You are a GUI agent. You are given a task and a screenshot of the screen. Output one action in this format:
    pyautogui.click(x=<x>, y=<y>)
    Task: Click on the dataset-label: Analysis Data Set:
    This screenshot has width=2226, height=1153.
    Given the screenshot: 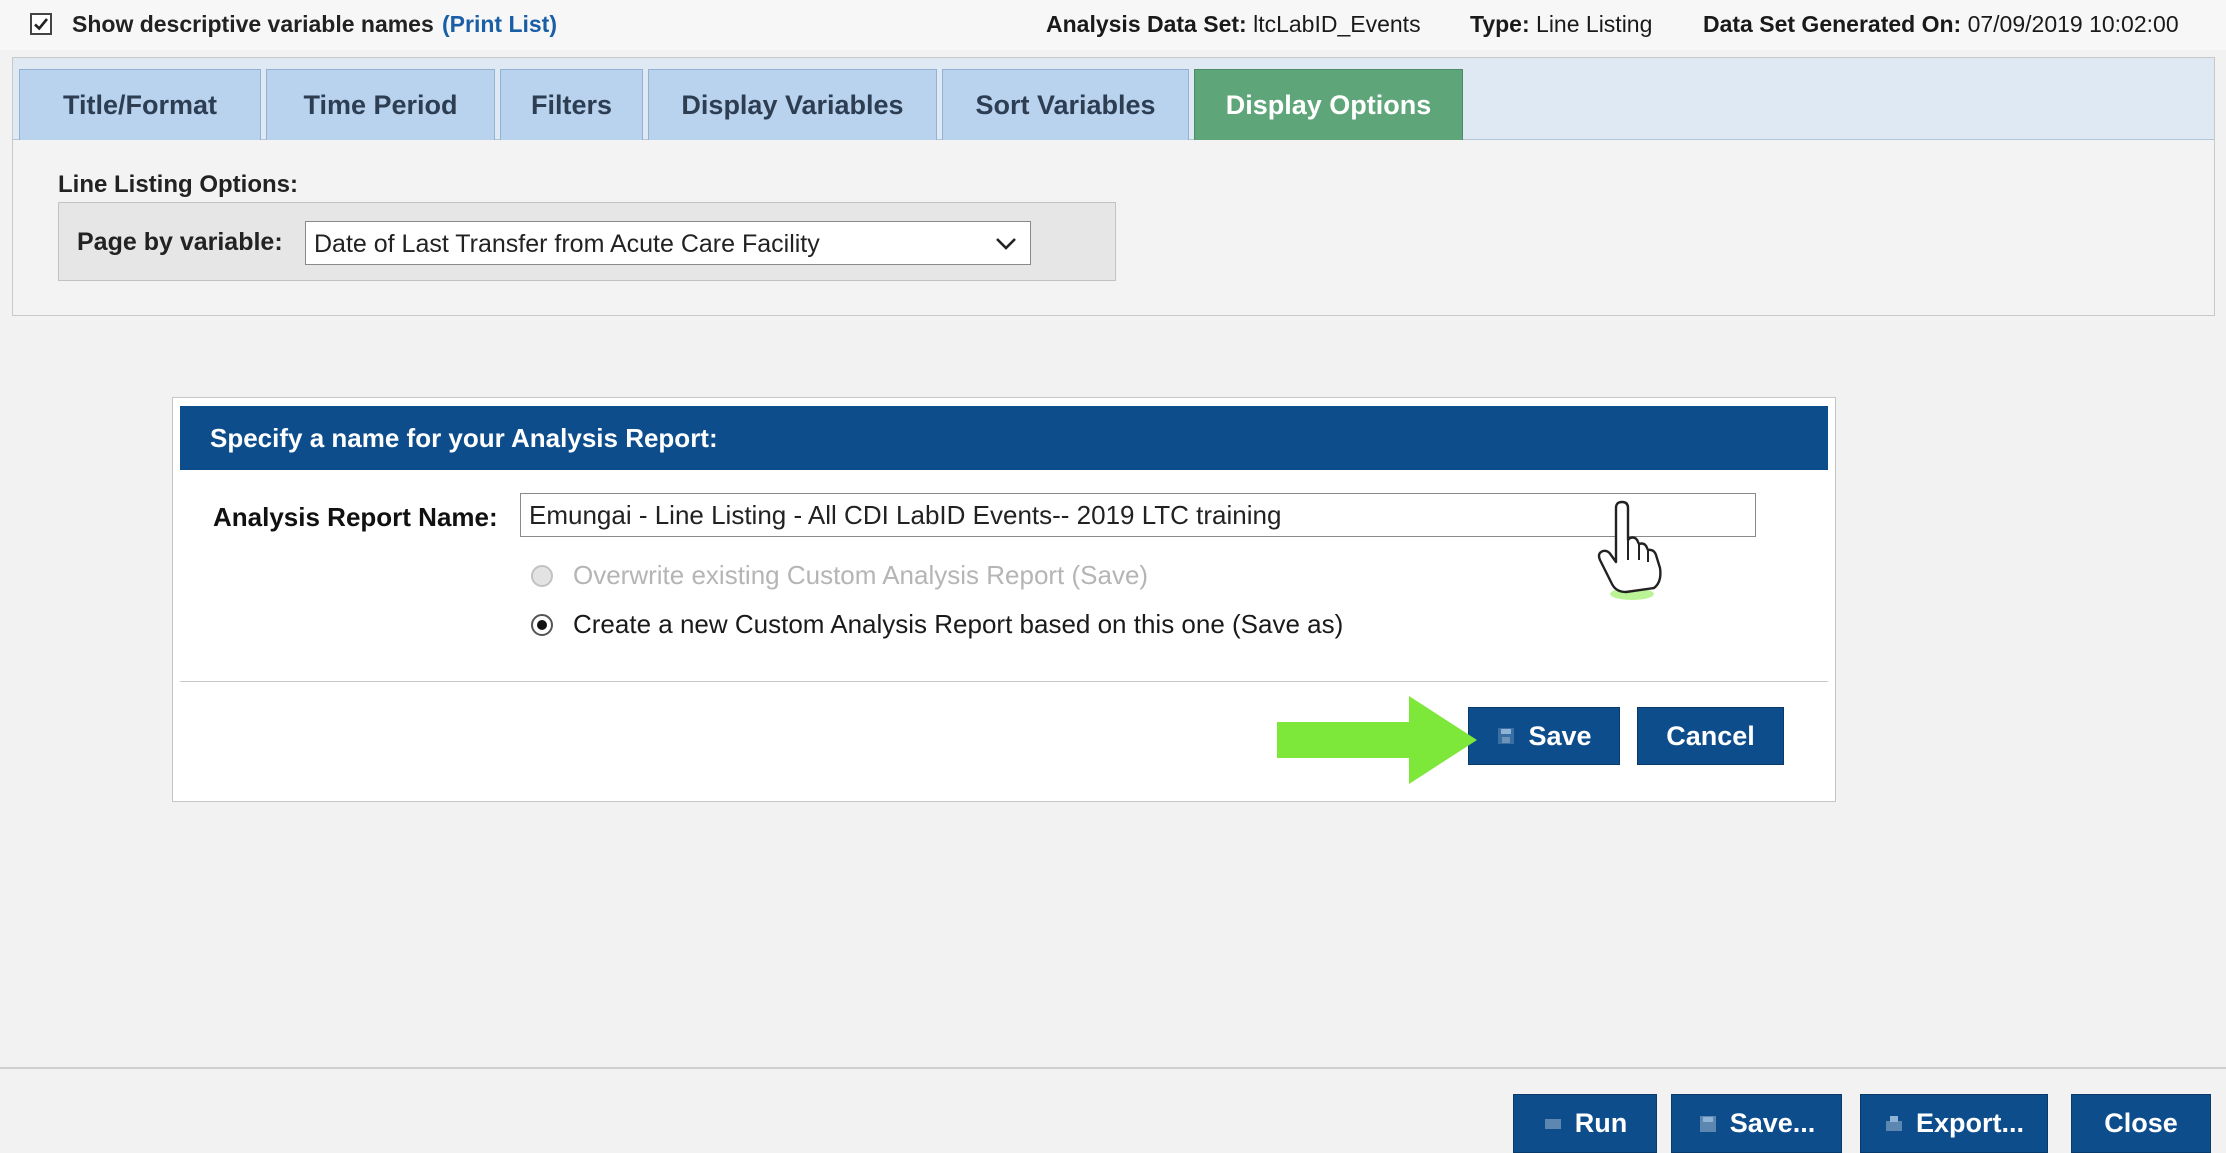 What is the action you would take?
    pyautogui.click(x=1146, y=24)
    